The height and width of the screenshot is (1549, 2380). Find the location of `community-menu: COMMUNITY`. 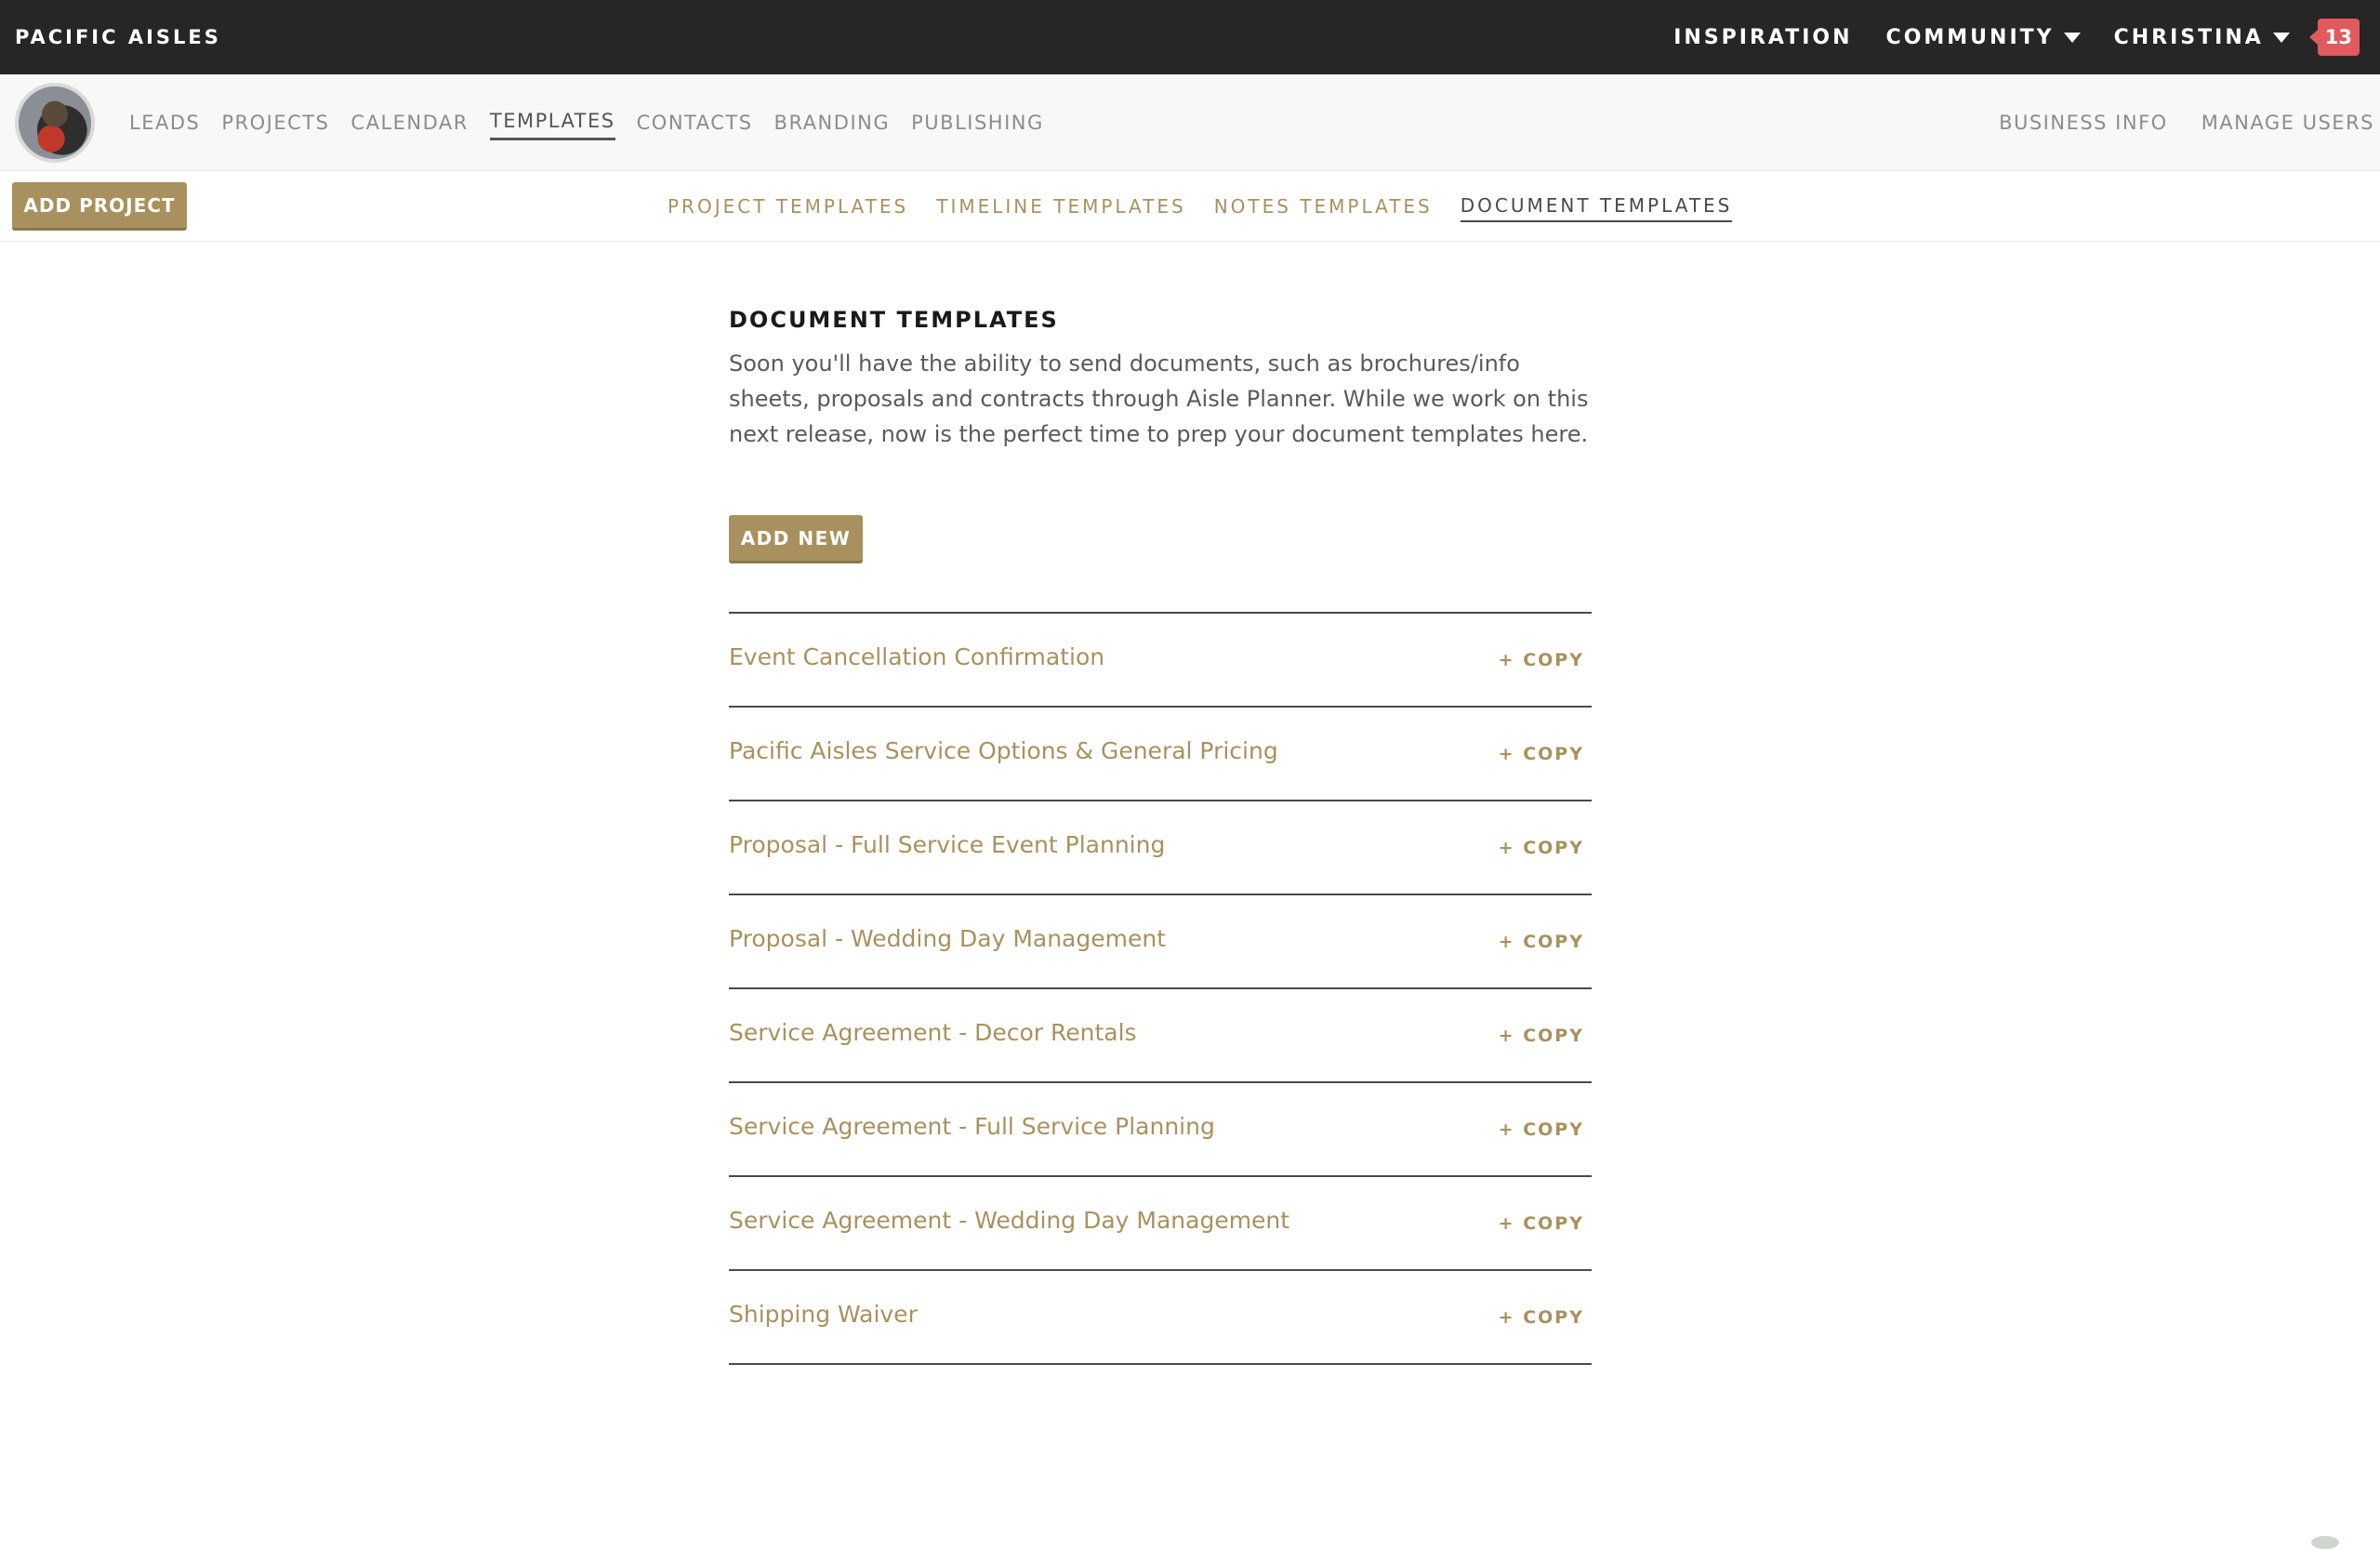

community-menu: COMMUNITY is located at coordinates (1983, 37).